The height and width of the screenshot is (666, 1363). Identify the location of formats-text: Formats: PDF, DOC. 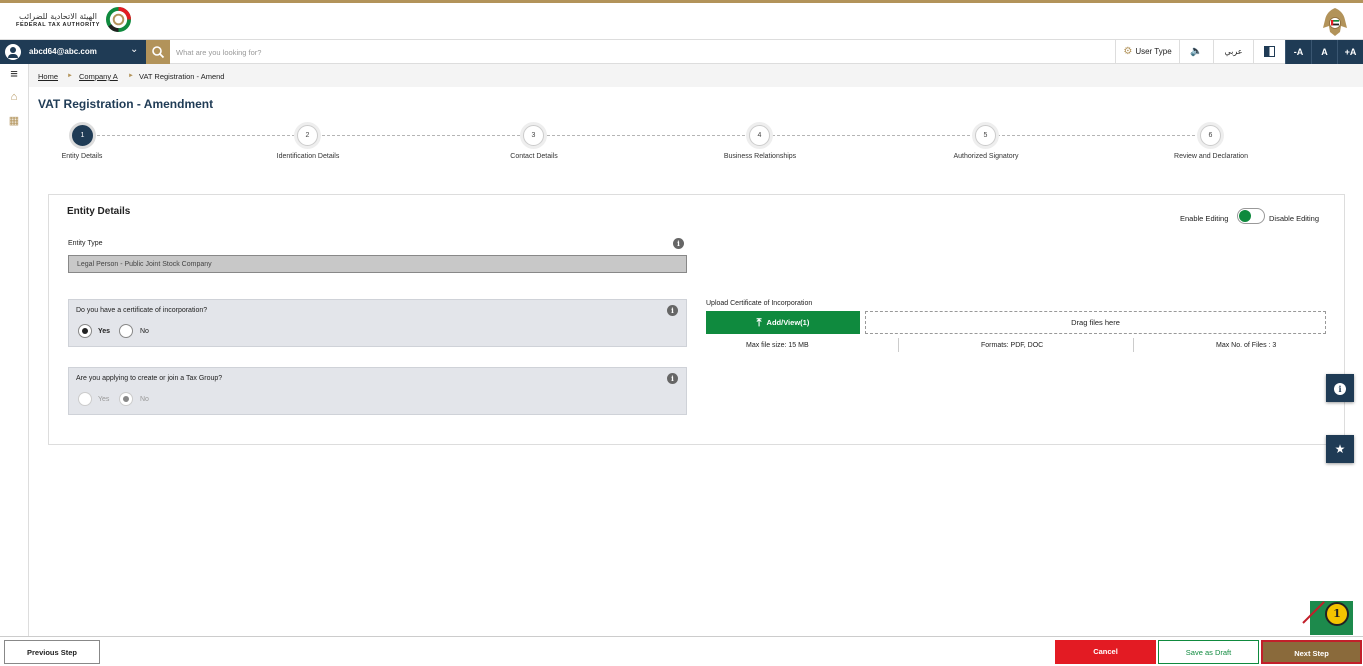
(1012, 345).